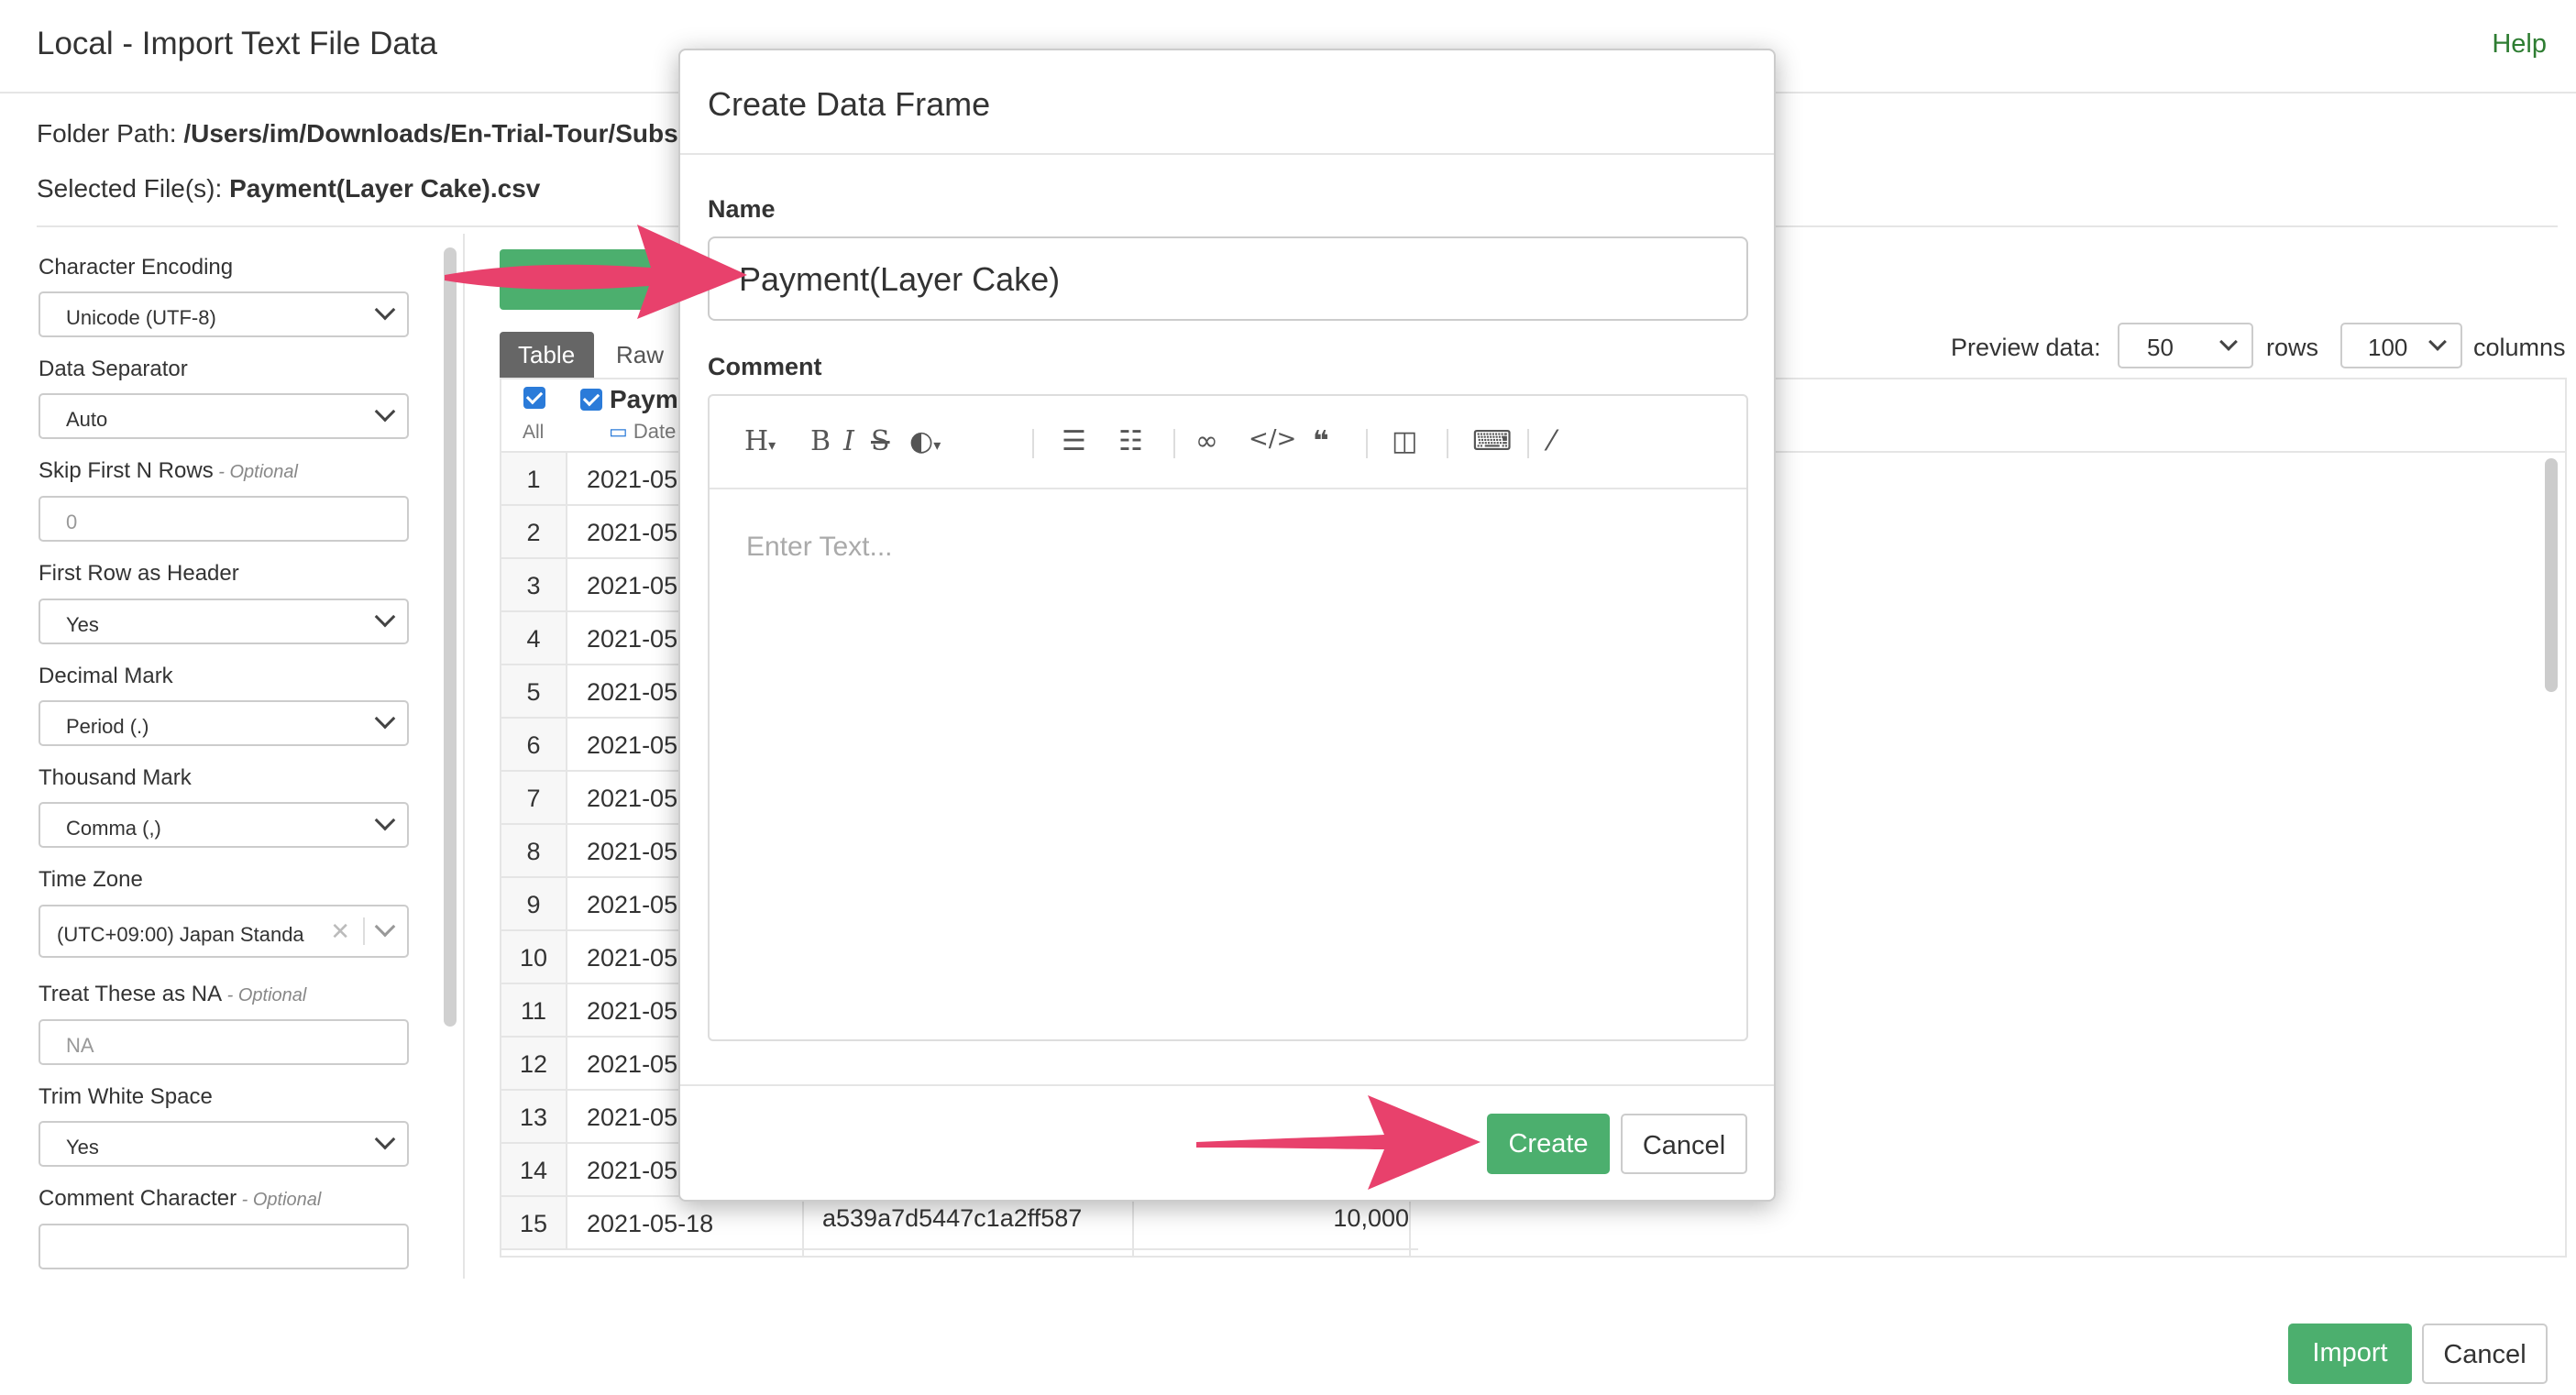 This screenshot has width=2576, height=1395. What do you see at coordinates (1130, 441) in the screenshot?
I see `numbered-list-icon: ☷` at bounding box center [1130, 441].